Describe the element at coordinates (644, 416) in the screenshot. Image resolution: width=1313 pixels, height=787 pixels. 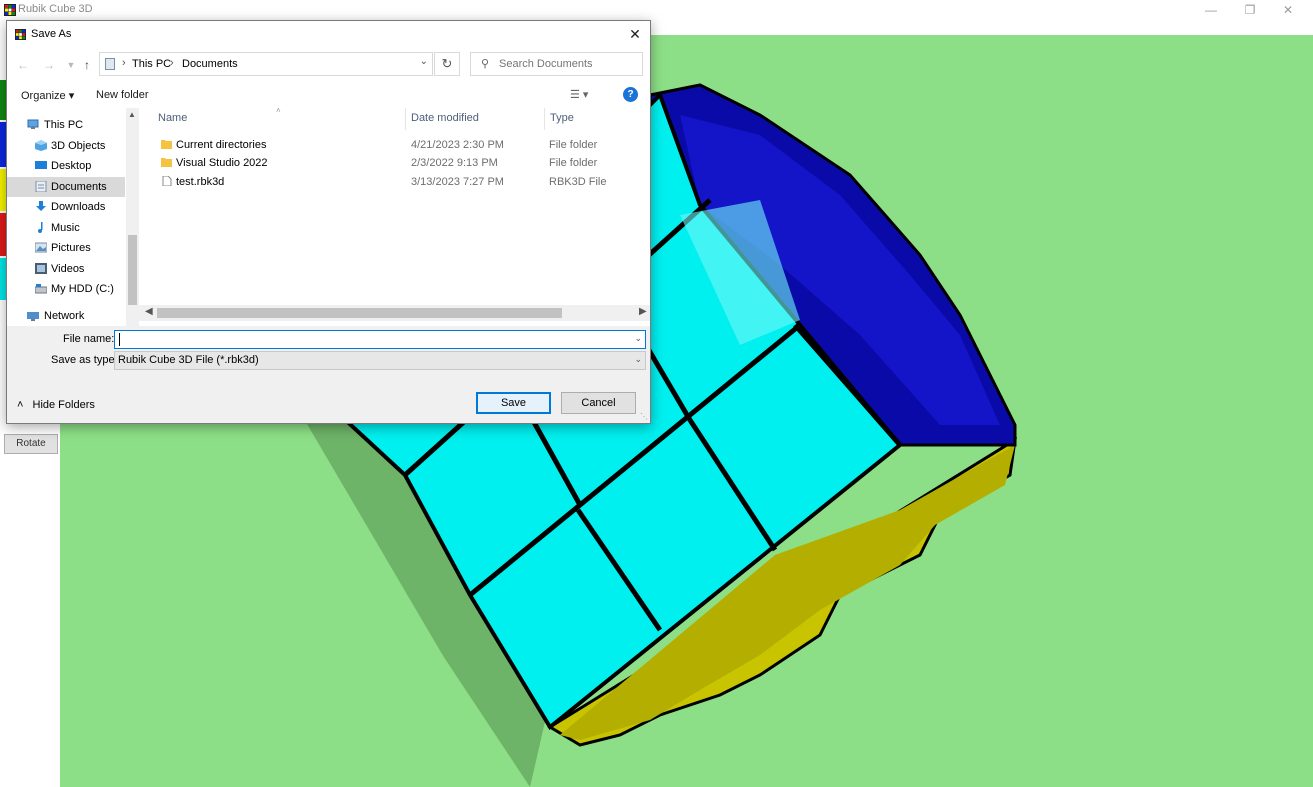
I see `resize-grip-icon: ⋱` at that location.